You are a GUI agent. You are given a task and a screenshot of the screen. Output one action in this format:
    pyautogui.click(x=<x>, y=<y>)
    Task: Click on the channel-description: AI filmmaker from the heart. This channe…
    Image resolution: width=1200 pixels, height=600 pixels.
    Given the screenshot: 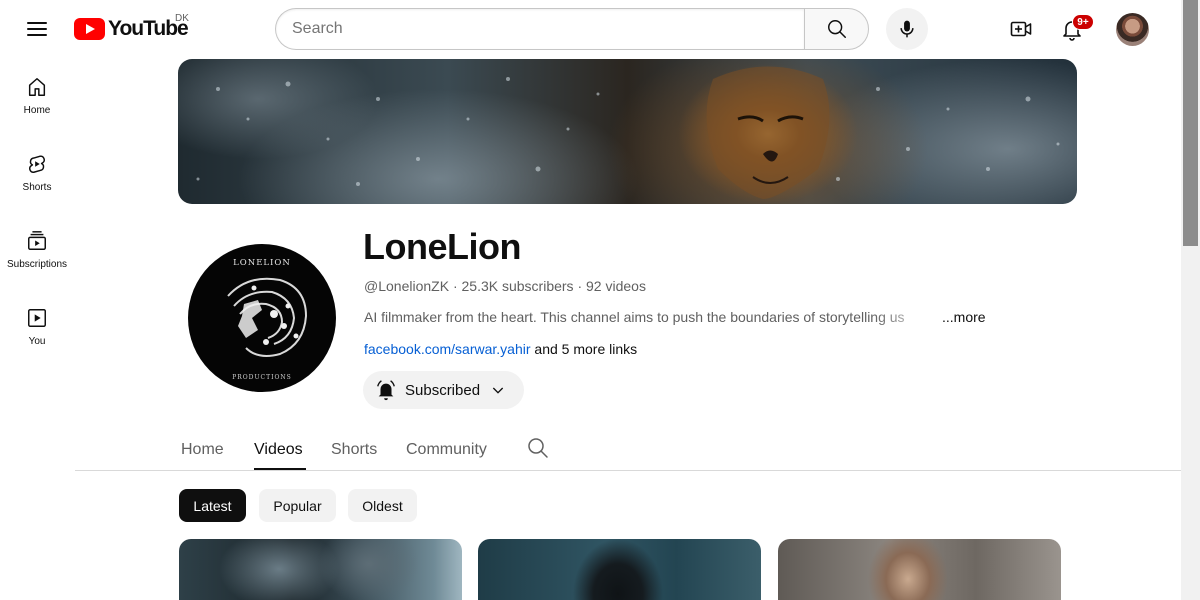 What is the action you would take?
    pyautogui.click(x=675, y=317)
    